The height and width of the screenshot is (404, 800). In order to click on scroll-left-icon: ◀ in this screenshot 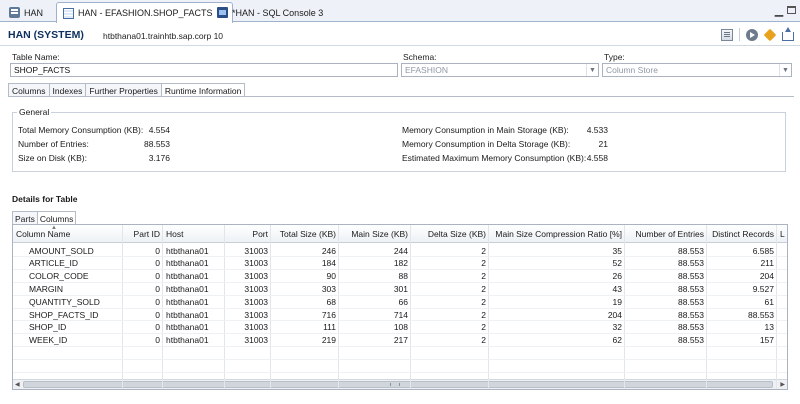, I will do `click(17, 384)`.